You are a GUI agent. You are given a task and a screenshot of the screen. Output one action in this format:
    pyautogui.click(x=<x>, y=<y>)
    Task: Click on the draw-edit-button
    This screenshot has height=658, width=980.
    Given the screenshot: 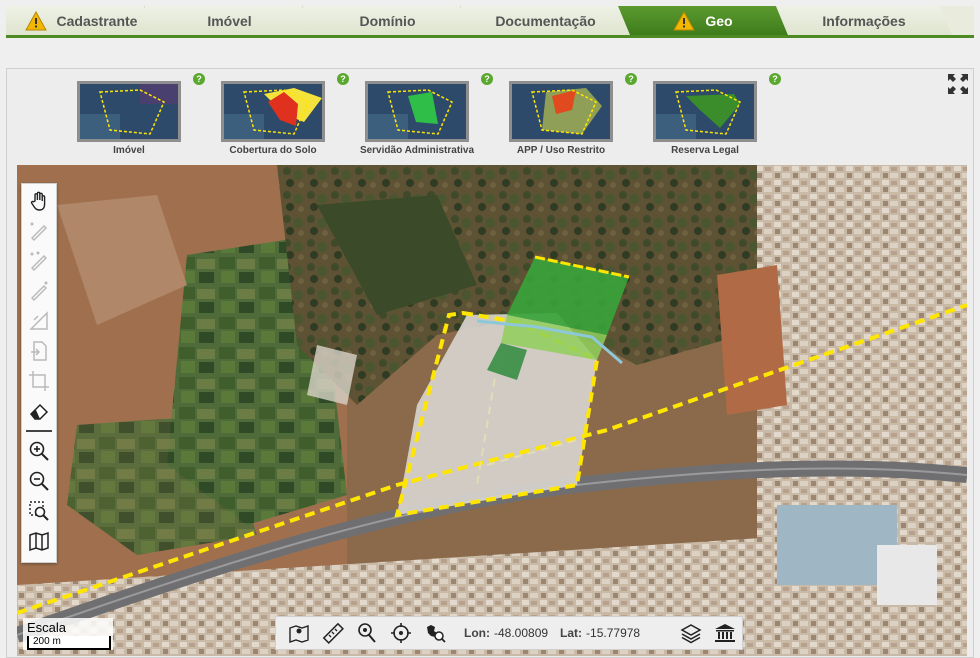 What is the action you would take?
    pyautogui.click(x=39, y=291)
    